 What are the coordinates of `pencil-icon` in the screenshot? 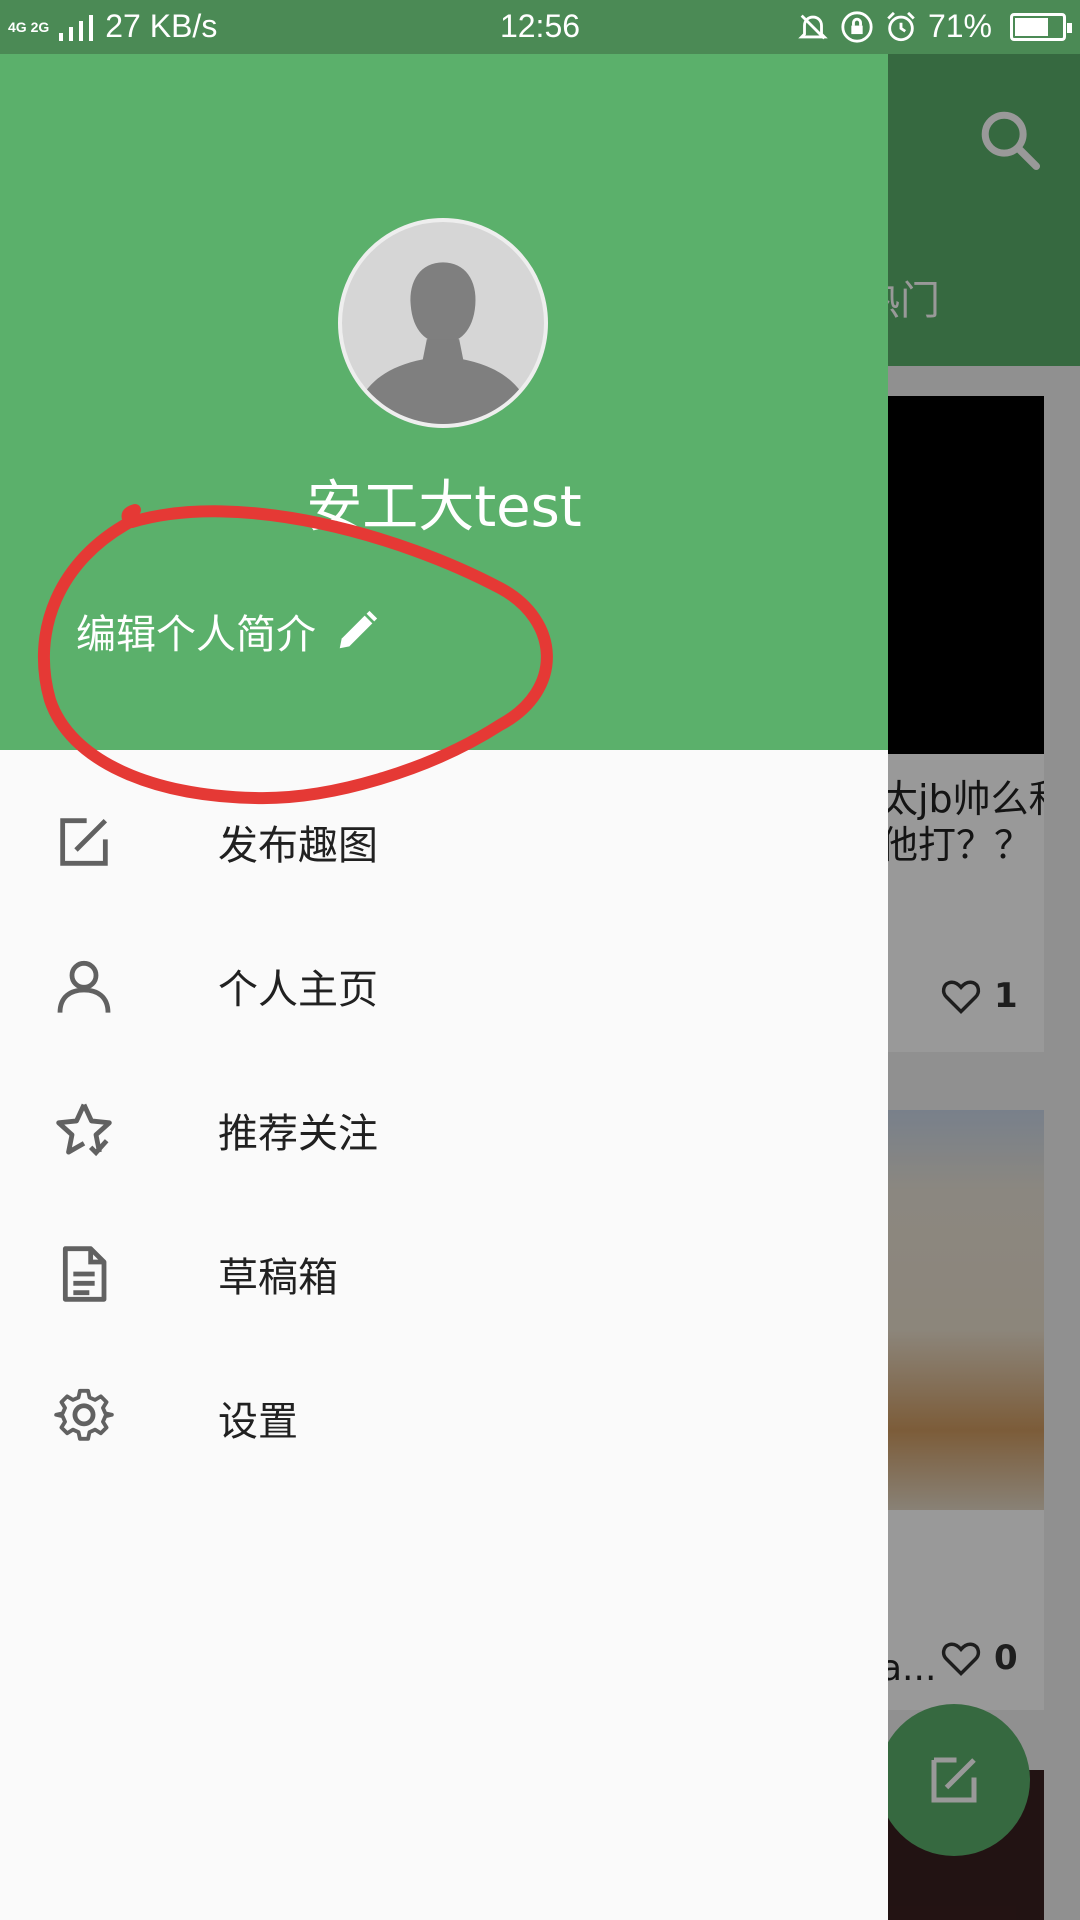 It's located at (358, 629).